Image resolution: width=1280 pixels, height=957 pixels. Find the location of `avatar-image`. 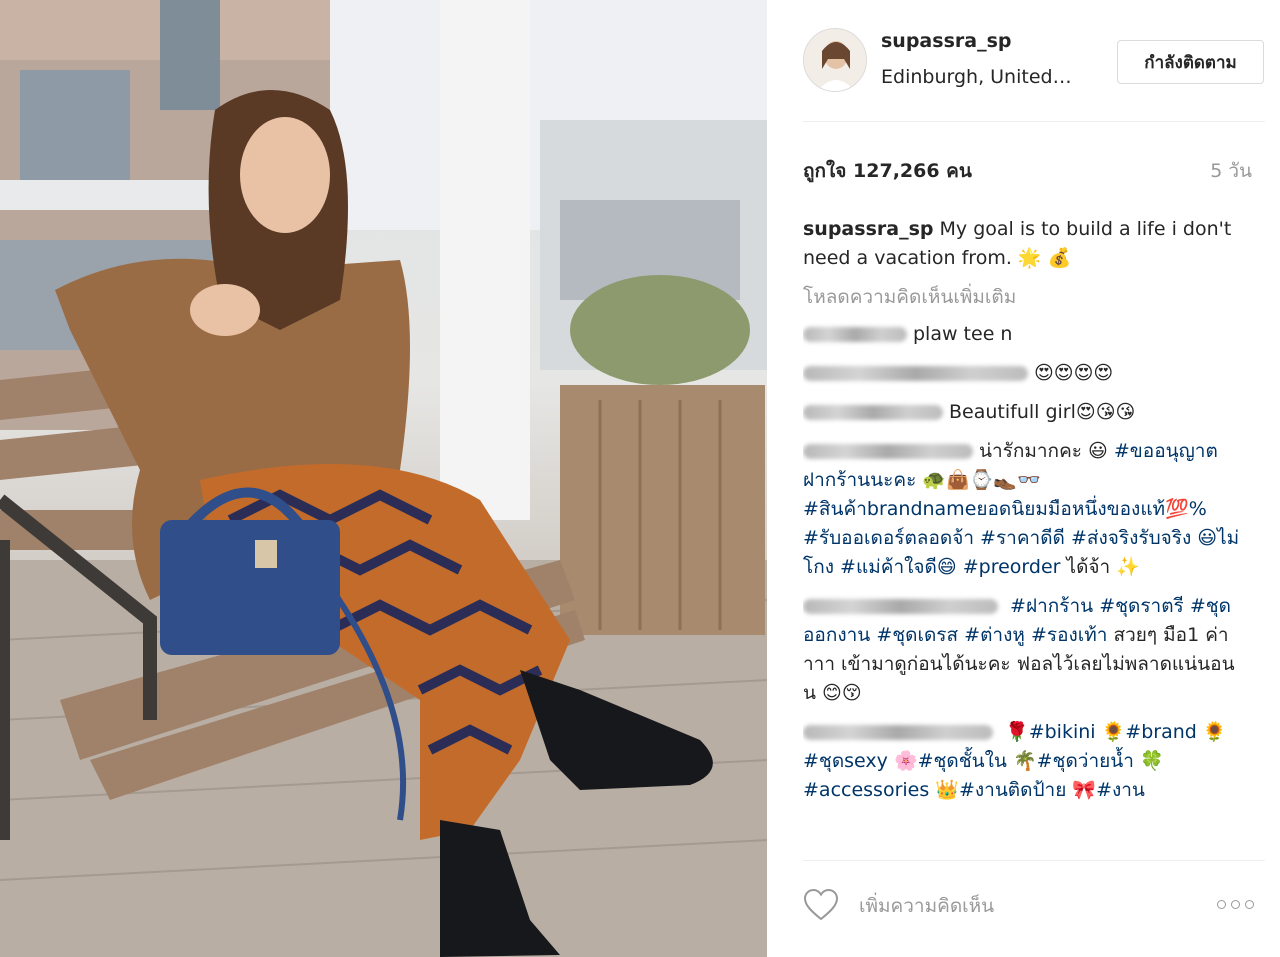

avatar-image is located at coordinates (835, 60).